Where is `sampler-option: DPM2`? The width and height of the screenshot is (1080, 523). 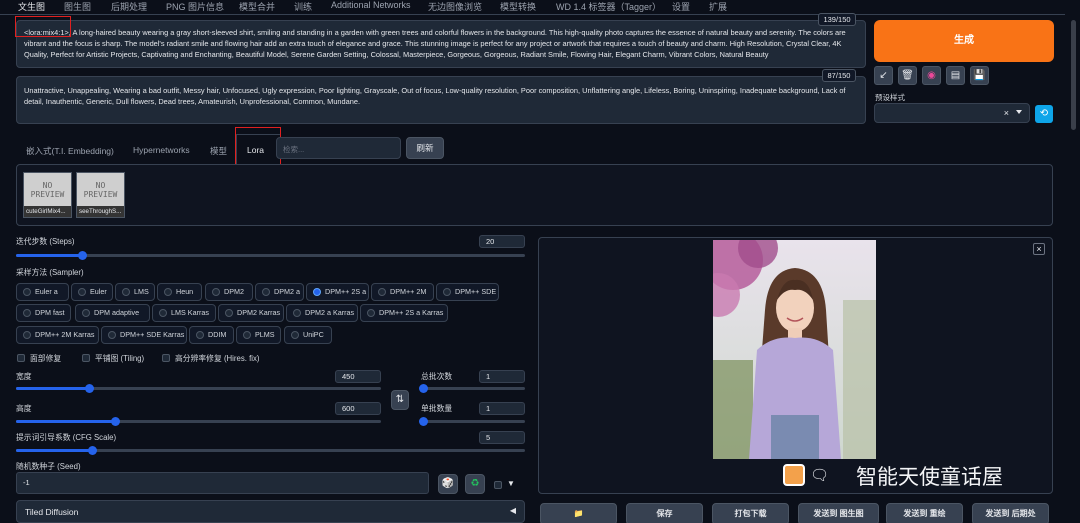 sampler-option: DPM2 is located at coordinates (229, 292).